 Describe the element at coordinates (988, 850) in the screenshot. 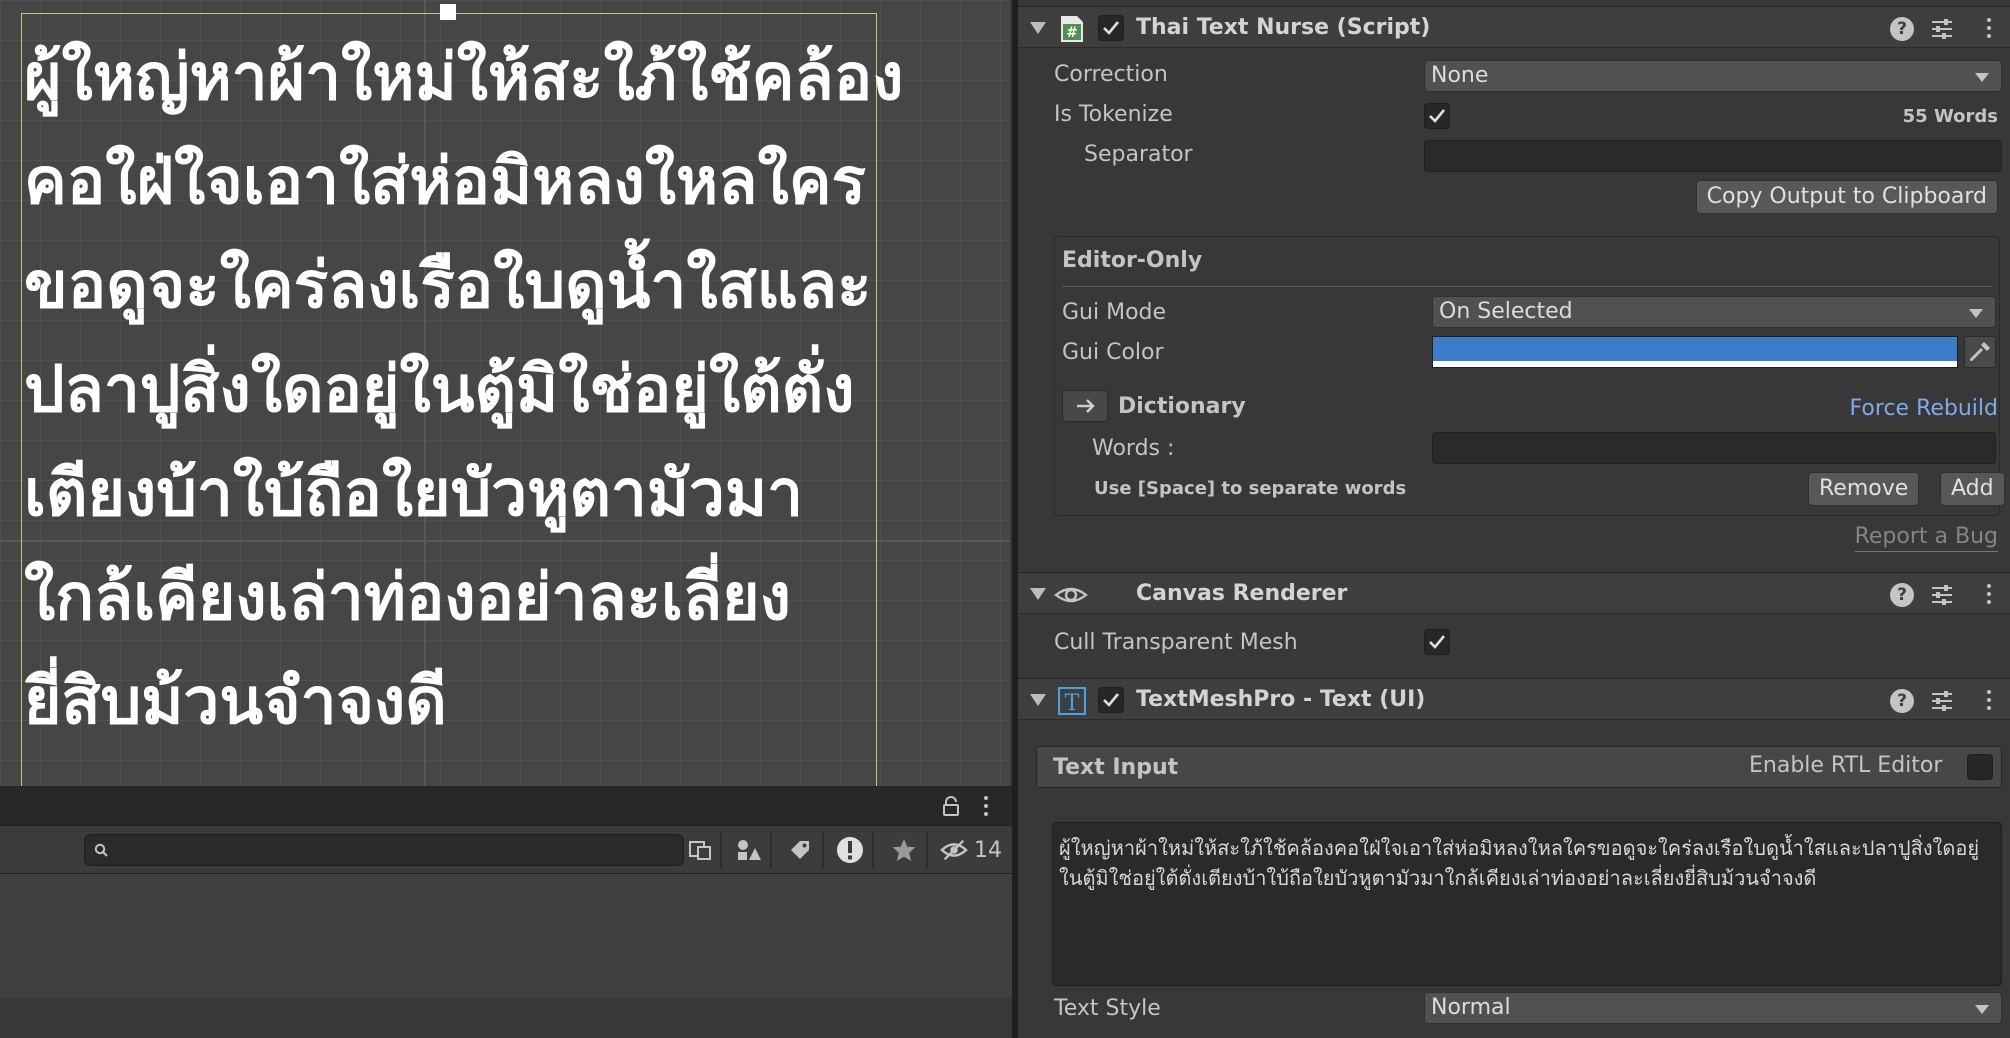

I see `hidden-count: 14` at that location.